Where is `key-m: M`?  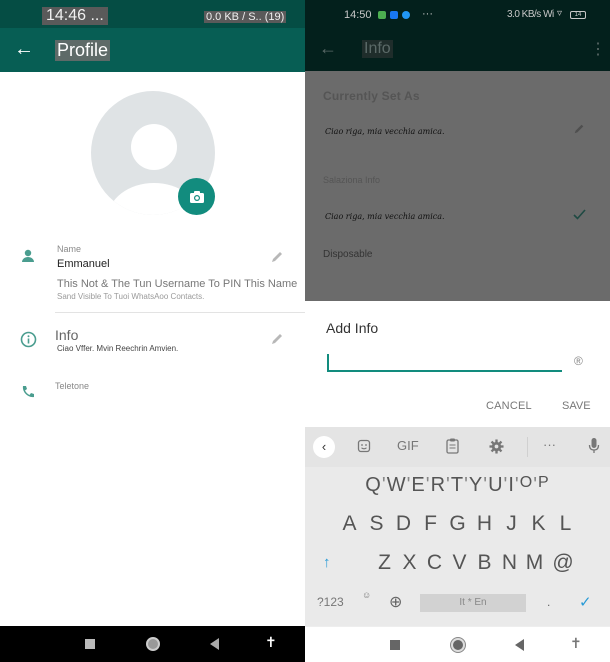 key-m: M is located at coordinates (534, 563).